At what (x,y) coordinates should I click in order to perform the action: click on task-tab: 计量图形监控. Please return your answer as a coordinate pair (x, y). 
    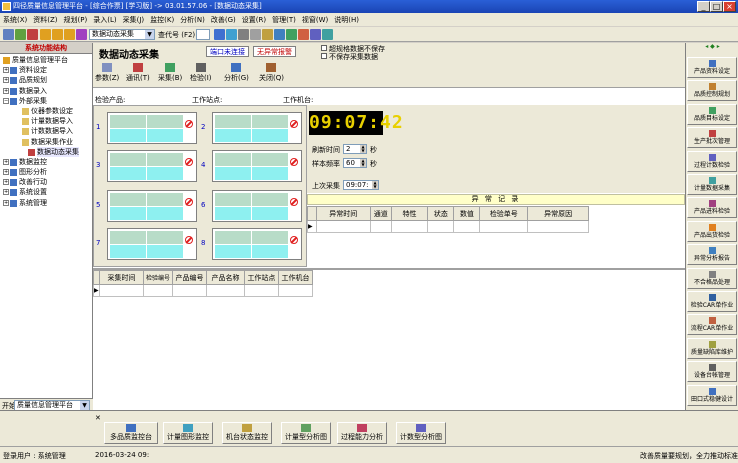
    Looking at the image, I should click on (188, 433).